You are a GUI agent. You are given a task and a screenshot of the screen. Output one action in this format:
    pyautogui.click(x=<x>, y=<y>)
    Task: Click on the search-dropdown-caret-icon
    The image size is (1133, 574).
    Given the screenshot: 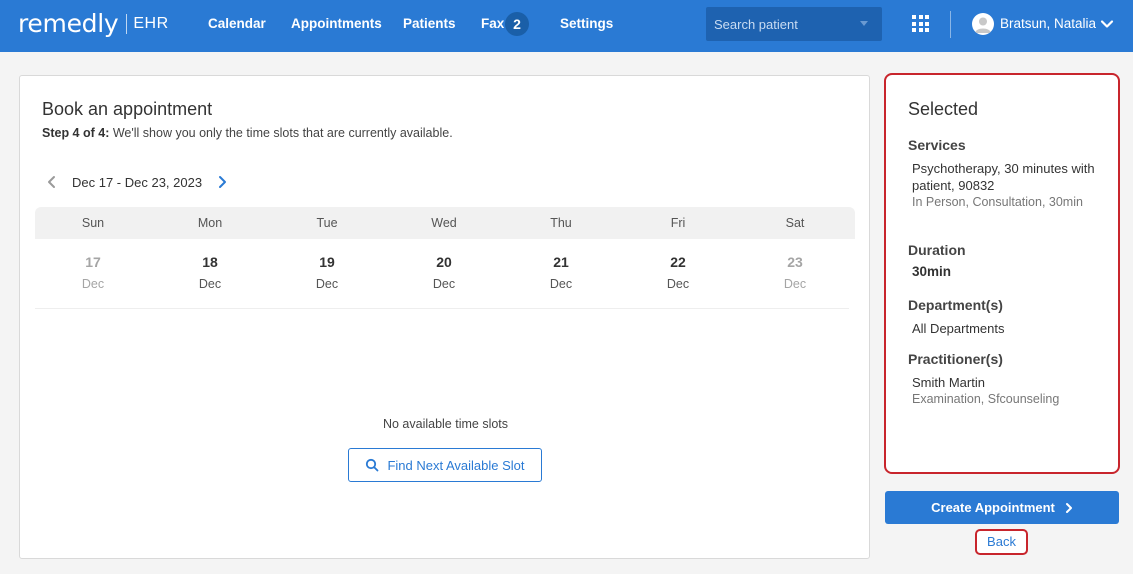 What is the action you would take?
    pyautogui.click(x=864, y=23)
    